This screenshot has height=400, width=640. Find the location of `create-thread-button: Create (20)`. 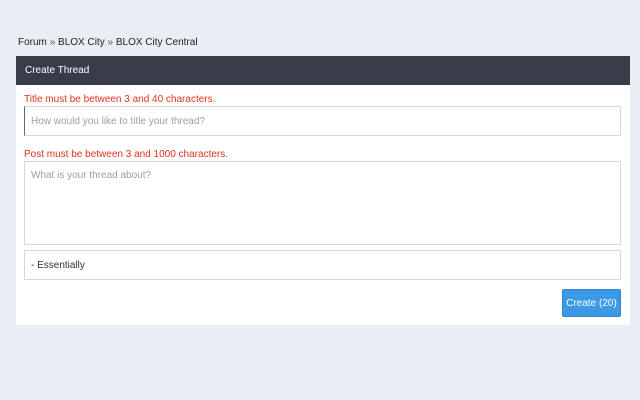

create-thread-button: Create (20) is located at coordinates (591, 303).